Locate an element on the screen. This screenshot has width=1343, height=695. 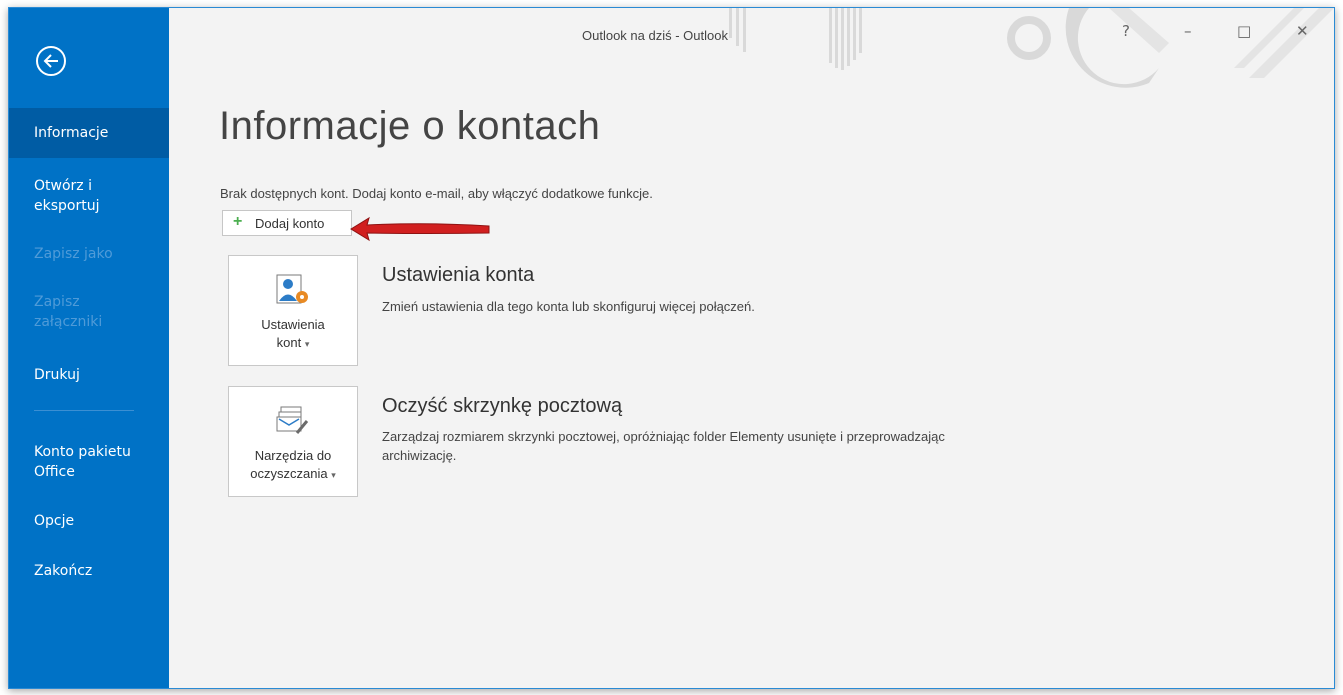
plus-icon: + is located at coordinates (238, 221).